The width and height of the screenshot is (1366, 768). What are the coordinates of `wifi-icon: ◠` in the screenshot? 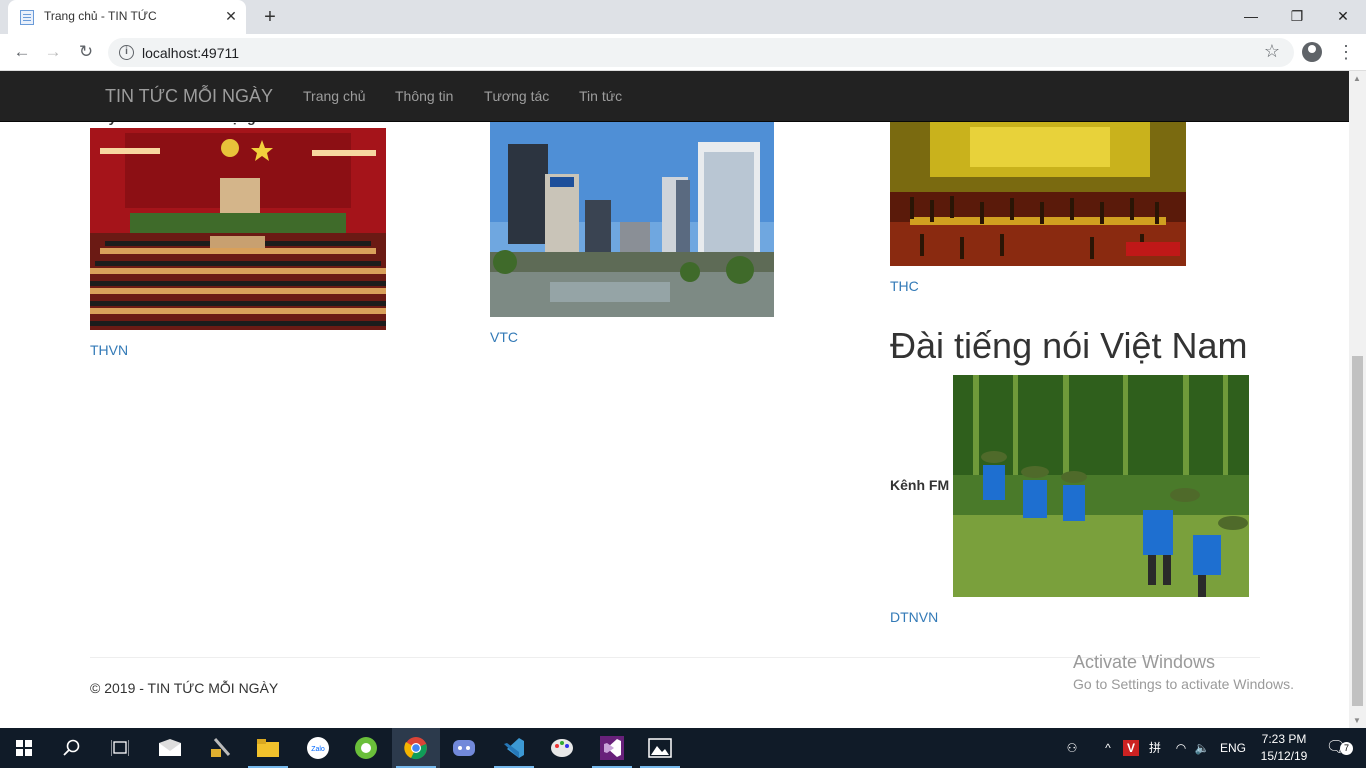 It's located at (1181, 748).